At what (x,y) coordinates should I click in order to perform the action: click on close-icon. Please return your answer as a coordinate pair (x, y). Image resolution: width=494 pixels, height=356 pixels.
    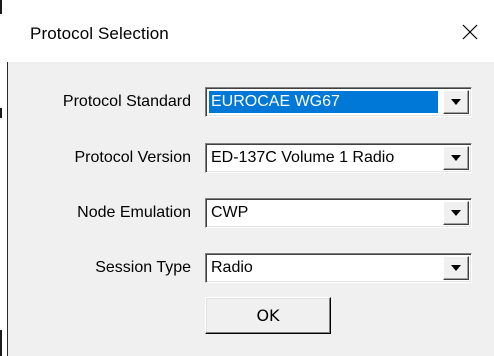
    Looking at the image, I should click on (470, 32).